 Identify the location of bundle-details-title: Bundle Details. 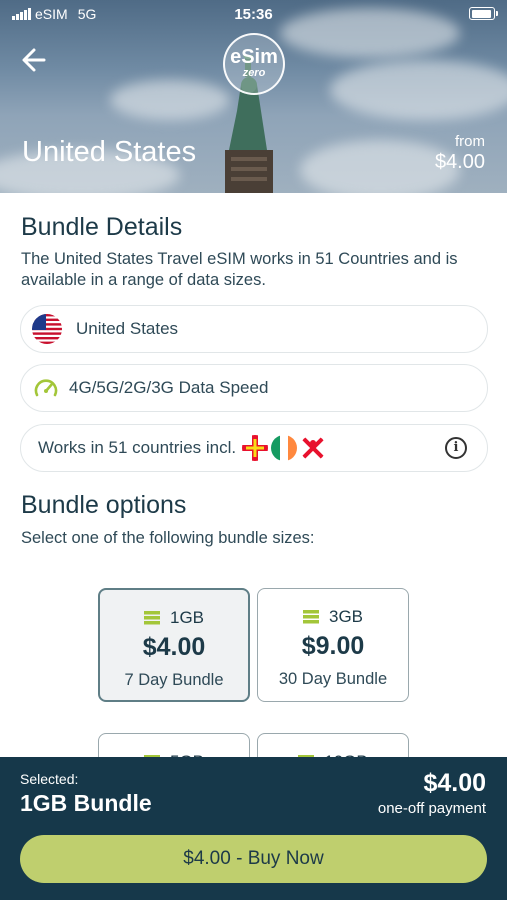
(102, 227).